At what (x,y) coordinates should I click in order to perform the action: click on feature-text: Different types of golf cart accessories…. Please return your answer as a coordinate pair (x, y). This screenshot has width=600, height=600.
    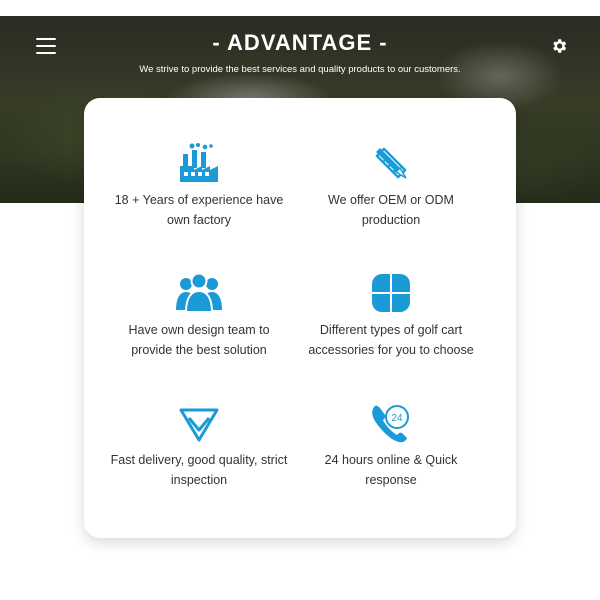
    Looking at the image, I should click on (391, 340).